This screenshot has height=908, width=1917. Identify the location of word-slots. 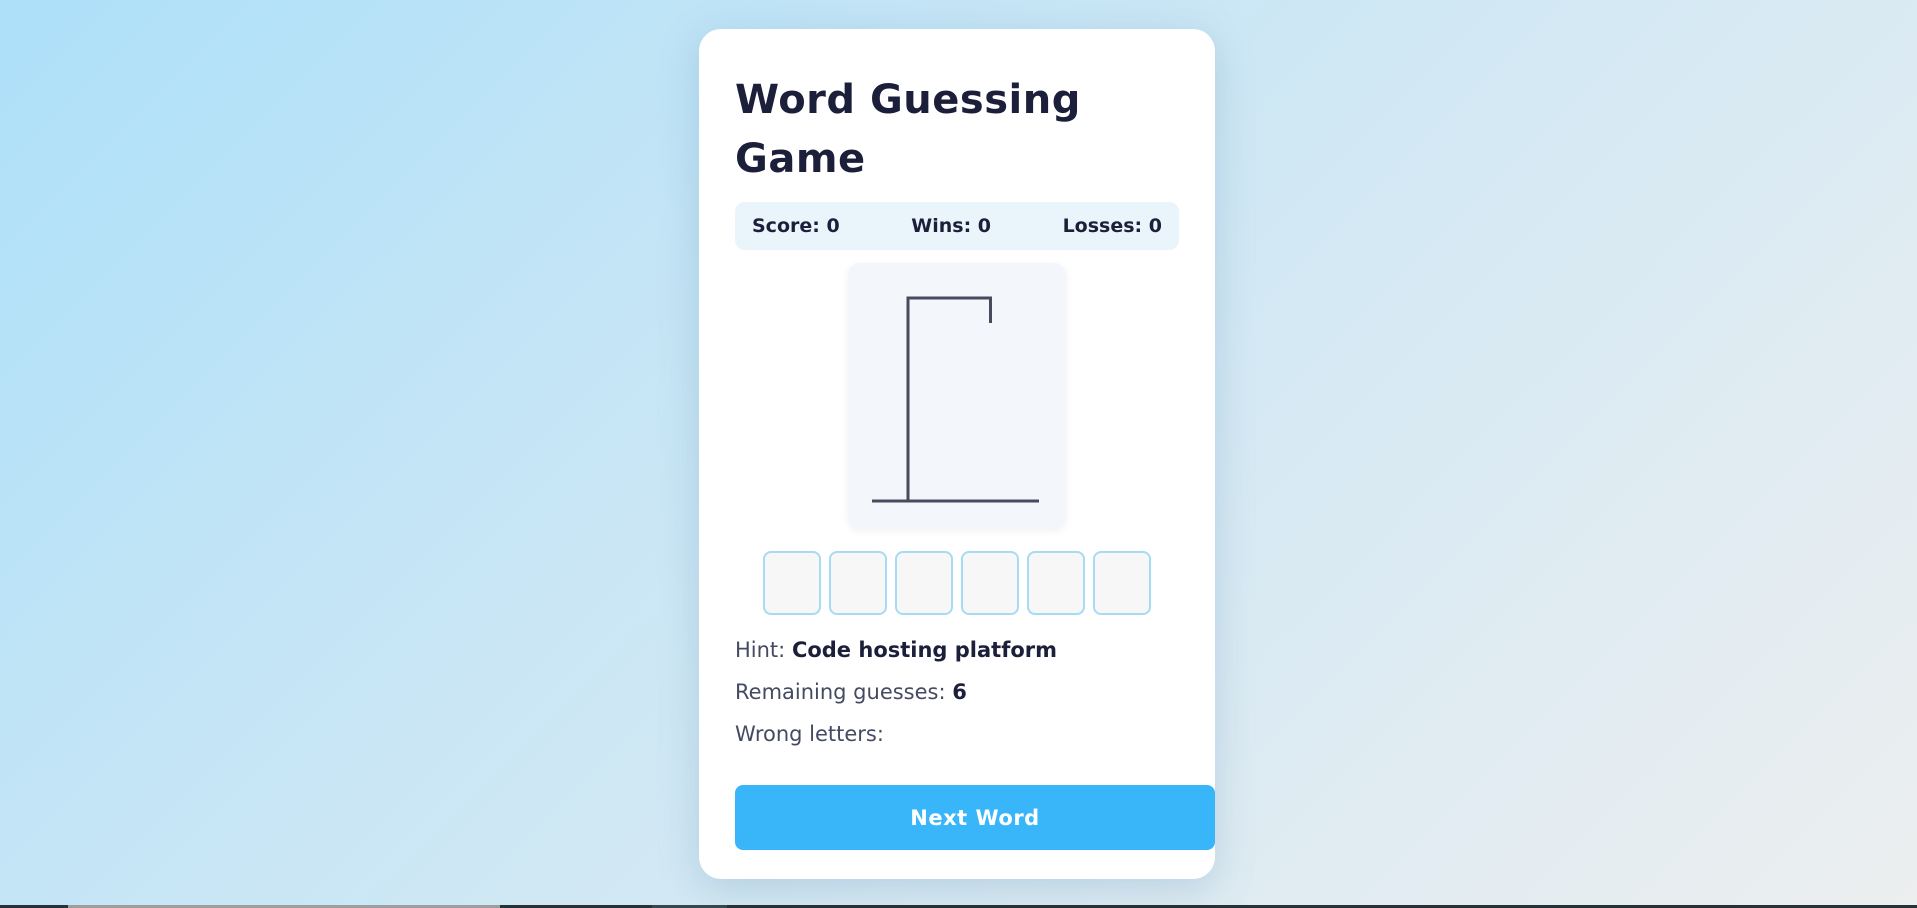
(957, 583).